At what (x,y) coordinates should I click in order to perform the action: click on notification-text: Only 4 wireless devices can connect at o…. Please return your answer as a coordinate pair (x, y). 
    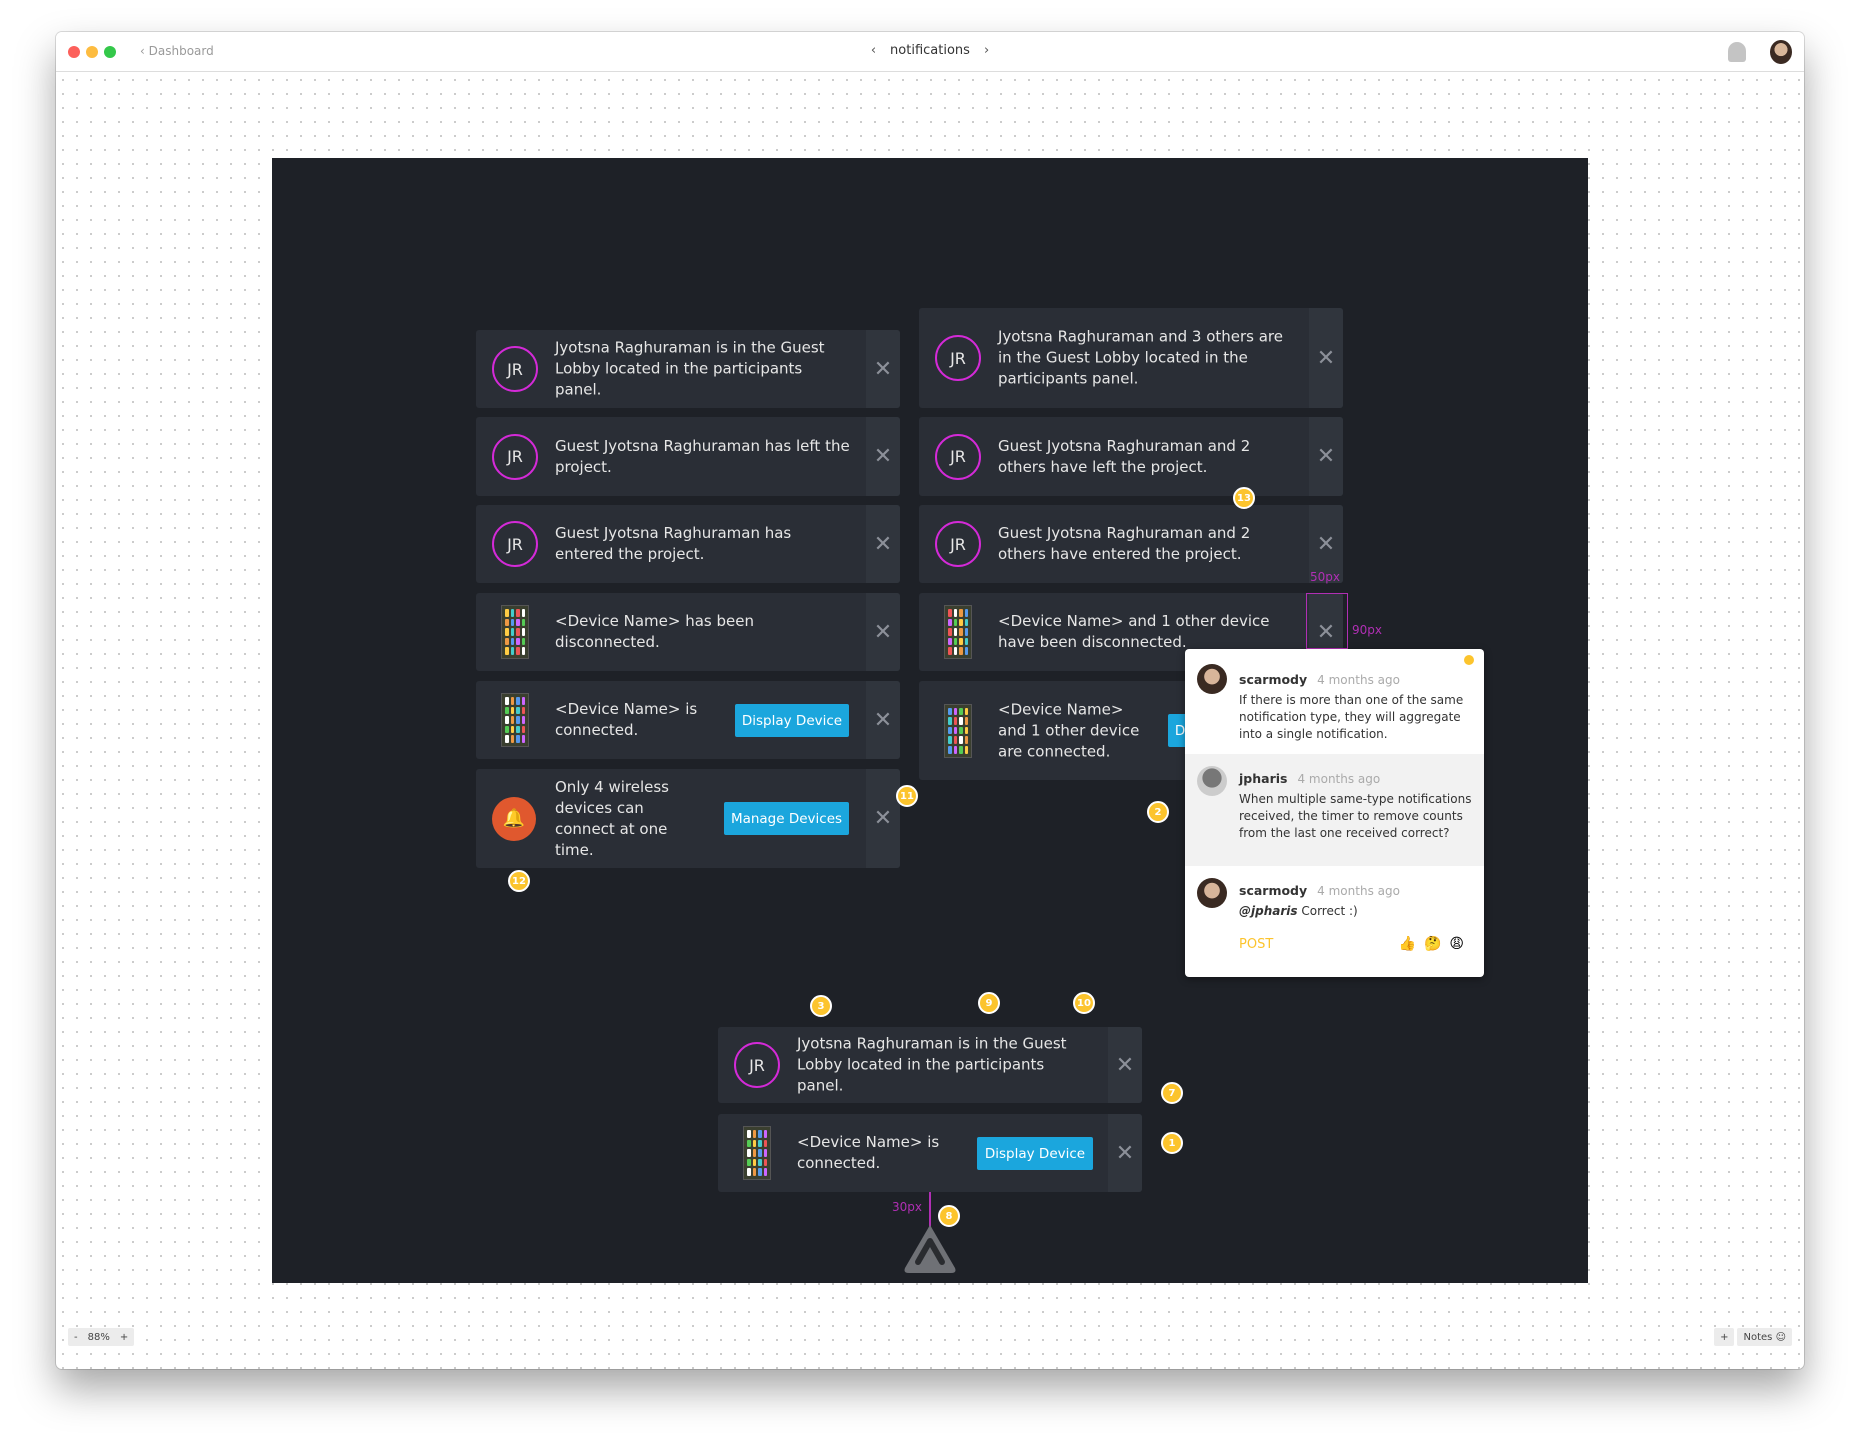
    Looking at the image, I should click on (612, 818).